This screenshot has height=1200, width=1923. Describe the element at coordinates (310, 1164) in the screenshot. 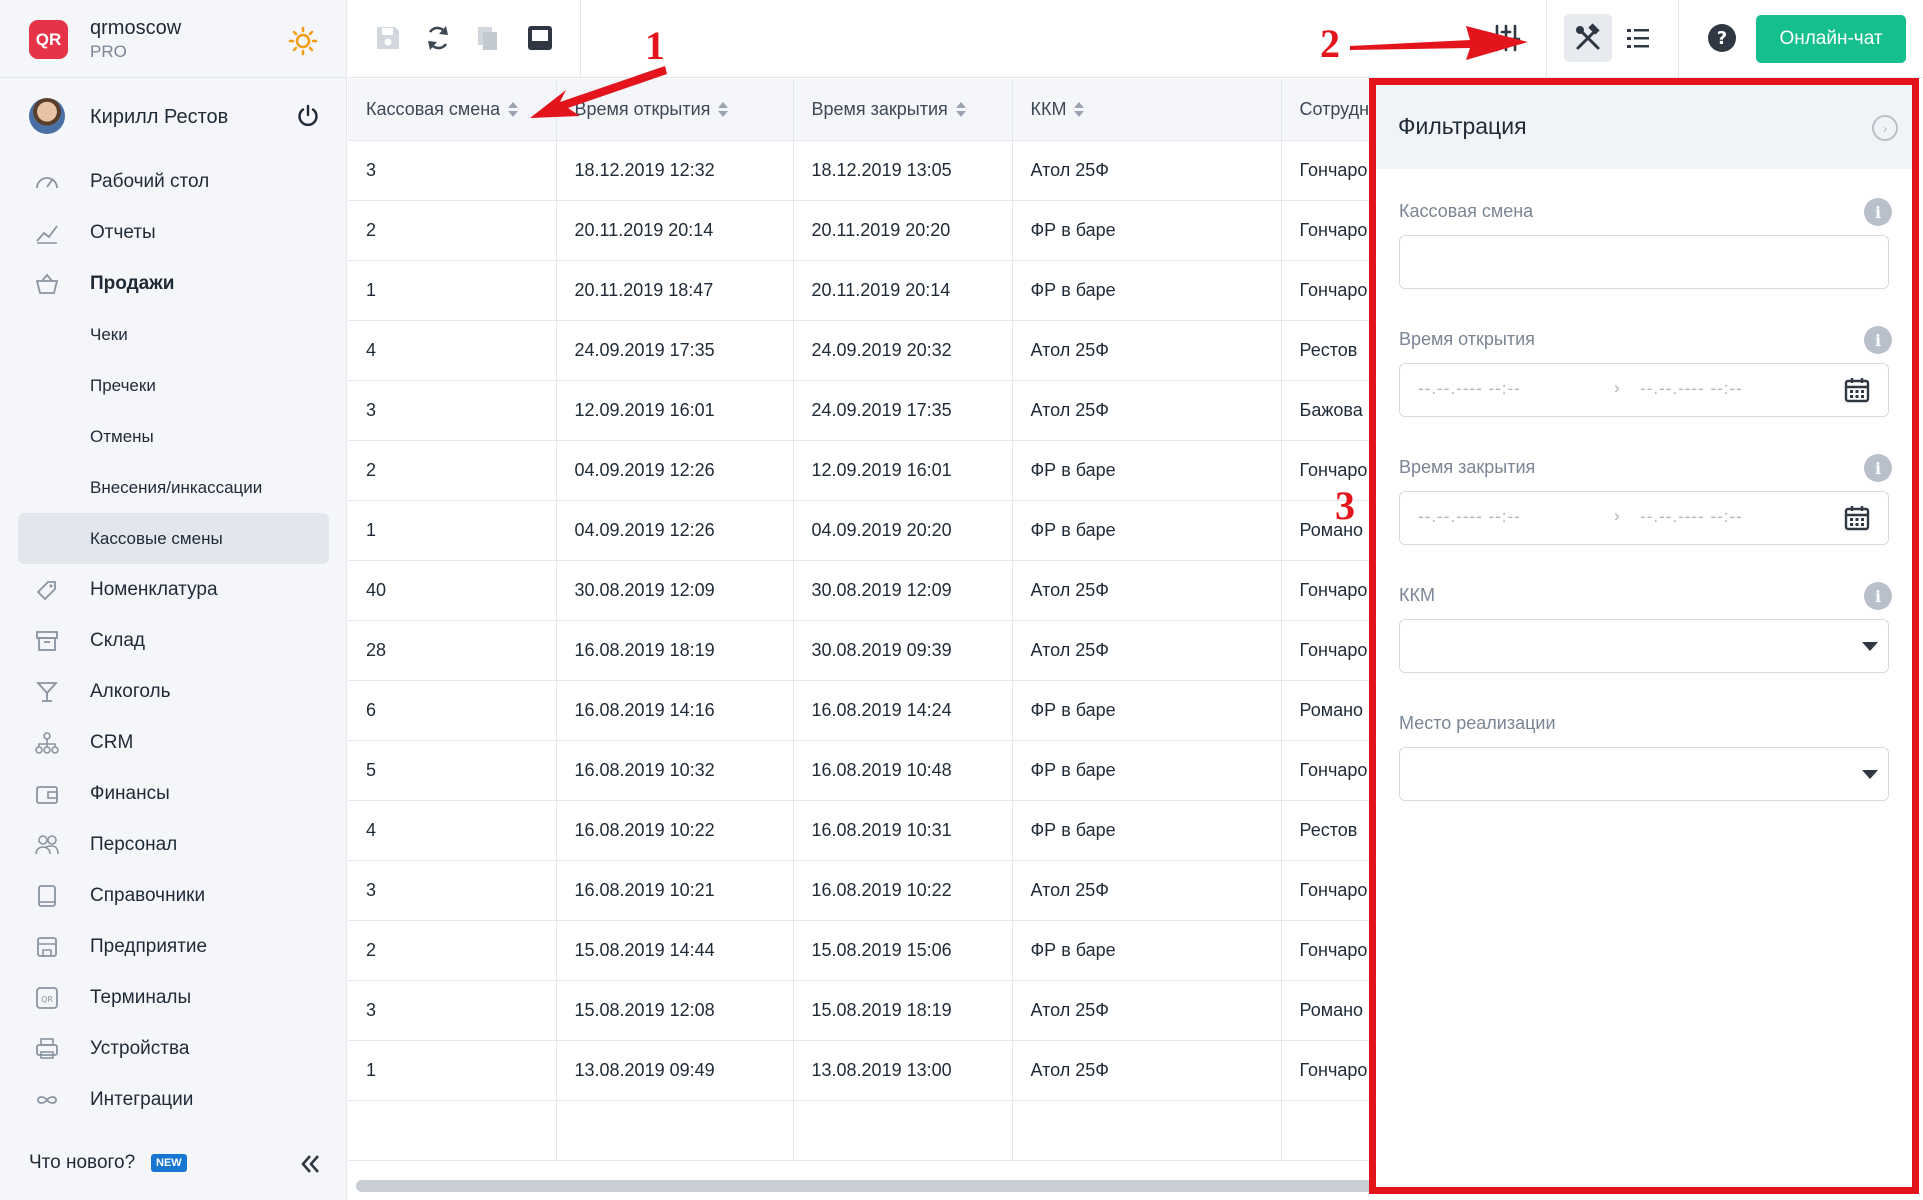

I see `collapse-sidebar-icon` at that location.